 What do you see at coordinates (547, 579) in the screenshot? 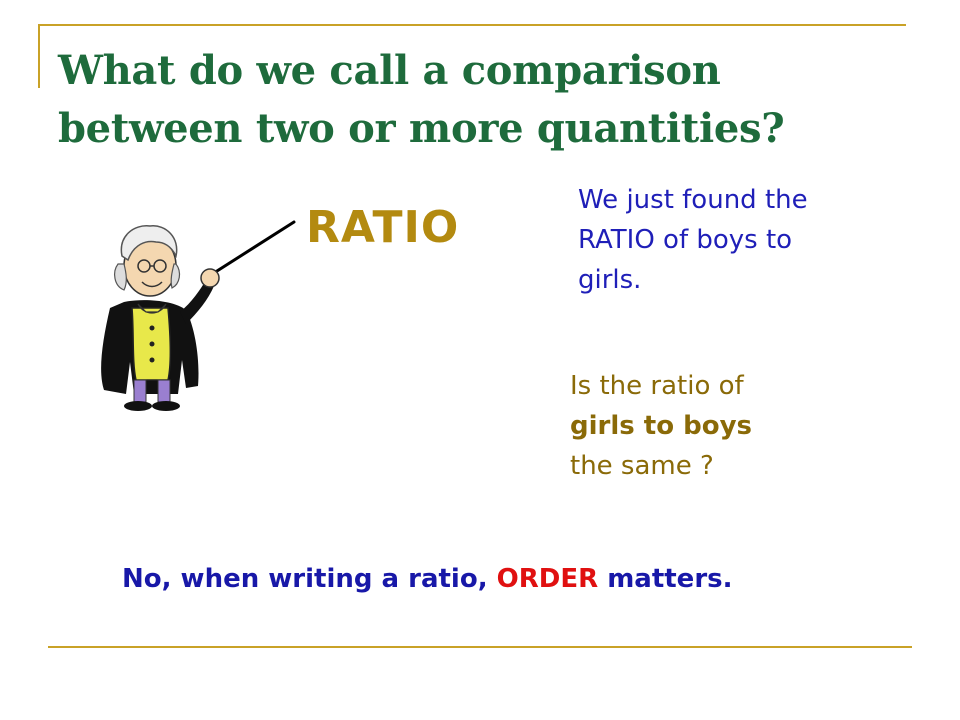
I see `order-emphasis: ORDER` at bounding box center [547, 579].